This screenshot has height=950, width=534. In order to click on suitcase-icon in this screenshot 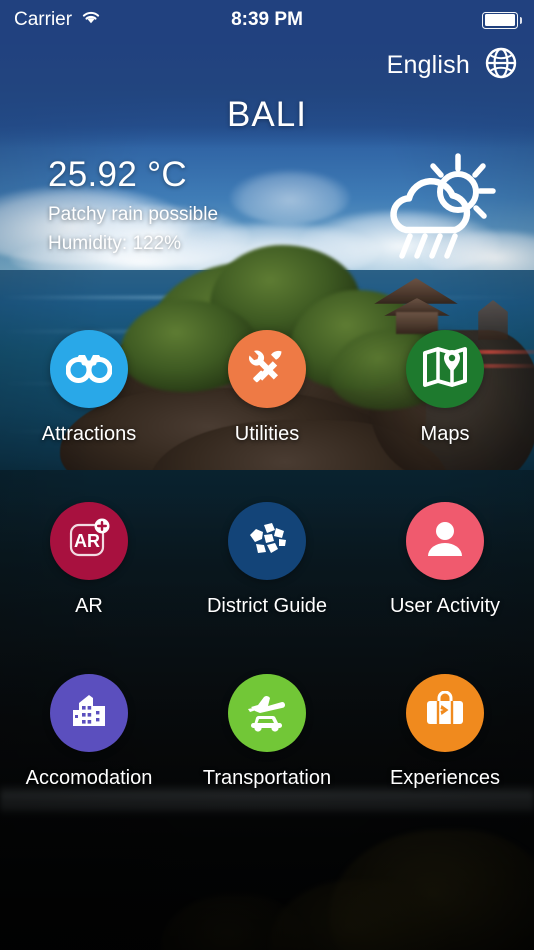, I will do `click(445, 713)`.